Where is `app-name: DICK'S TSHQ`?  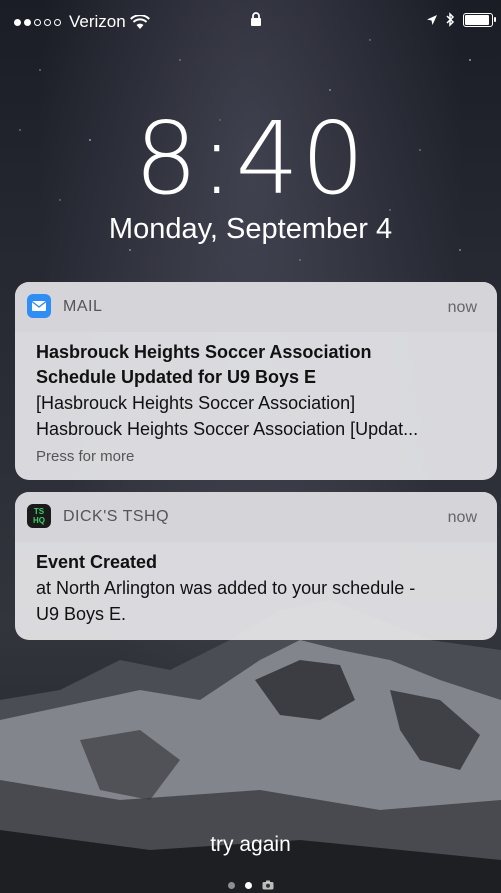
app-name: DICK'S TSHQ is located at coordinates (116, 516).